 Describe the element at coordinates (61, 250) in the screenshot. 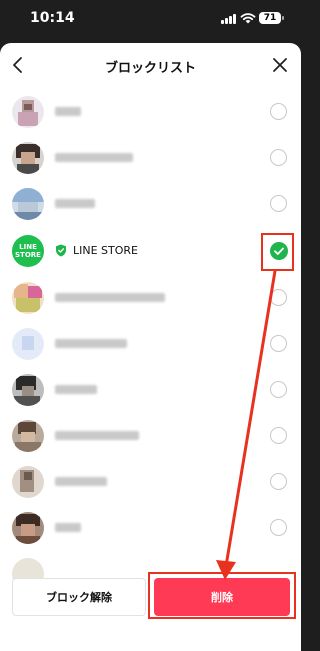

I see `official-shield-icon` at that location.